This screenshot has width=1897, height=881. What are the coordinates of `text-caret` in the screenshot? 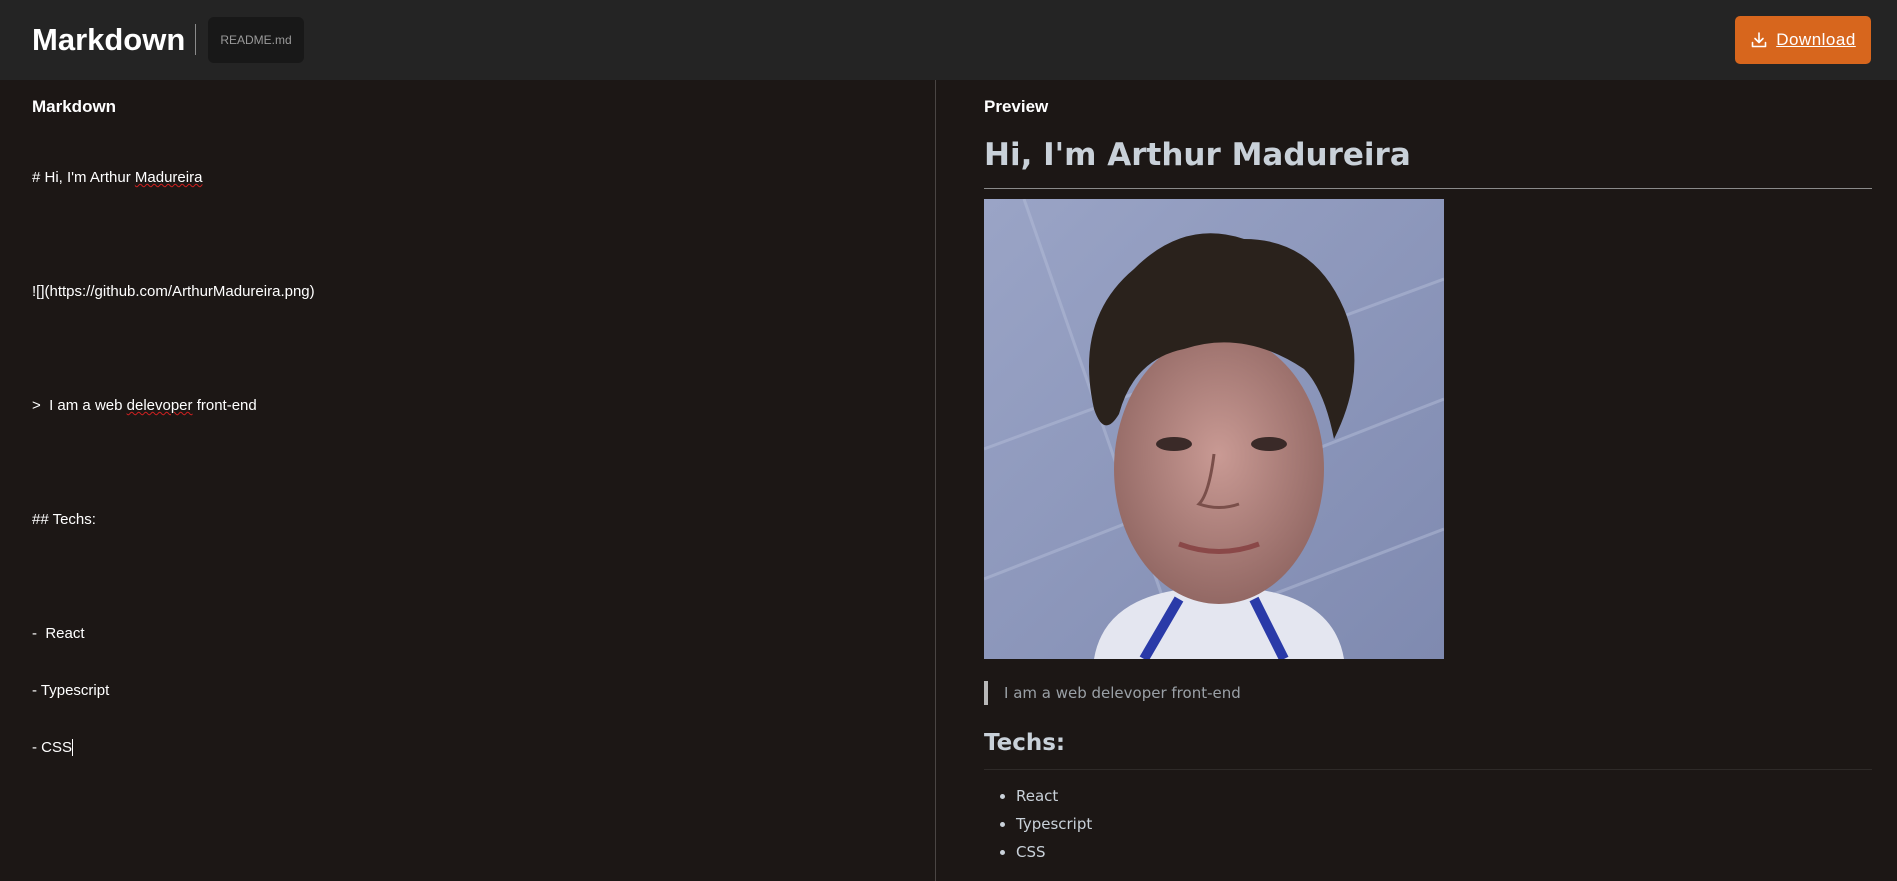 It's located at (73, 747).